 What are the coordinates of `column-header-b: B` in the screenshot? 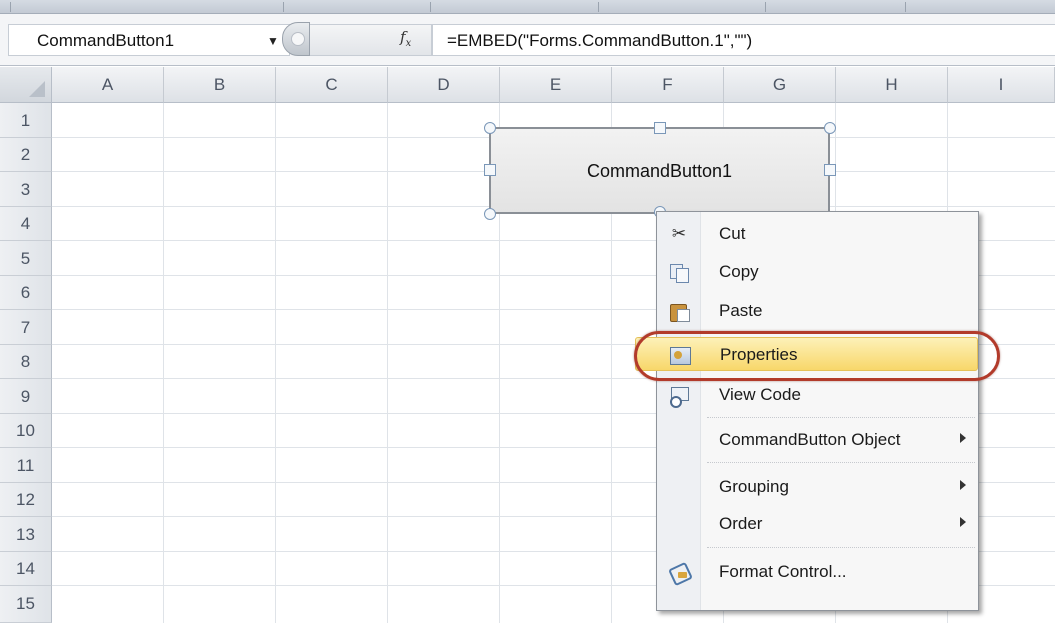 It's located at (220, 85).